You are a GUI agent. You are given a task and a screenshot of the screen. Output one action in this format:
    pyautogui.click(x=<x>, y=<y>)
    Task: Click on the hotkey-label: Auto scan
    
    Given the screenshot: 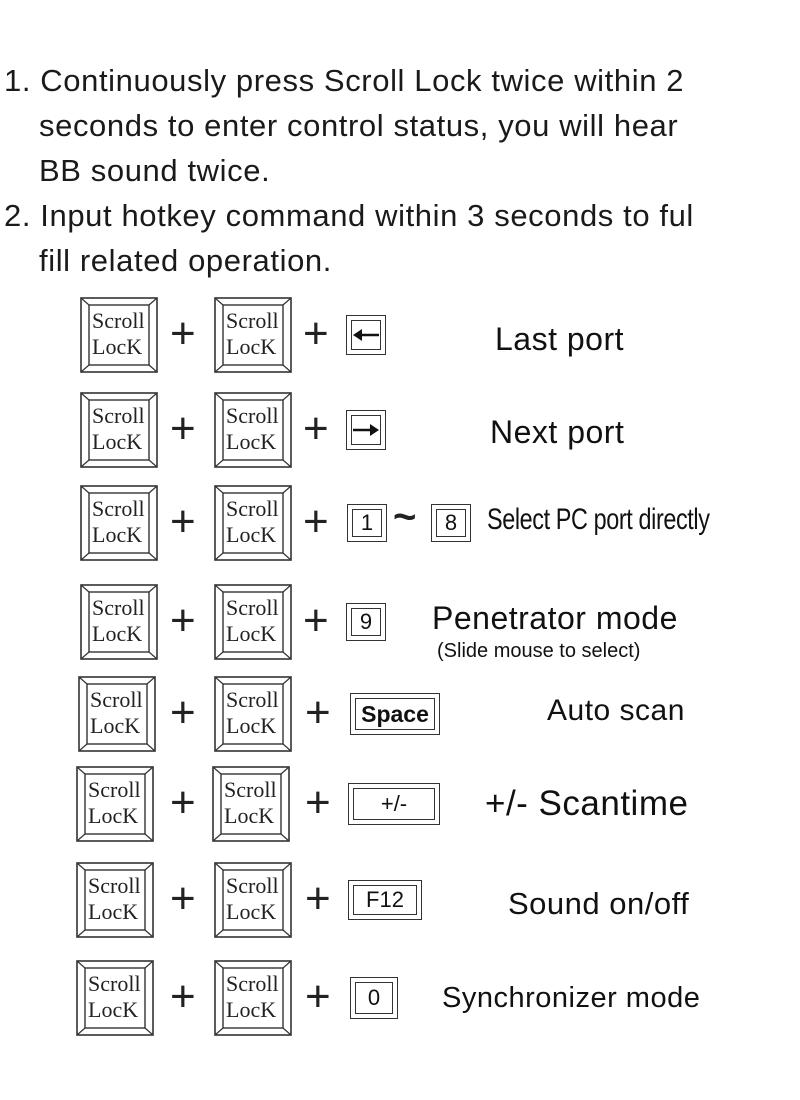 What is the action you would take?
    pyautogui.click(x=616, y=710)
    